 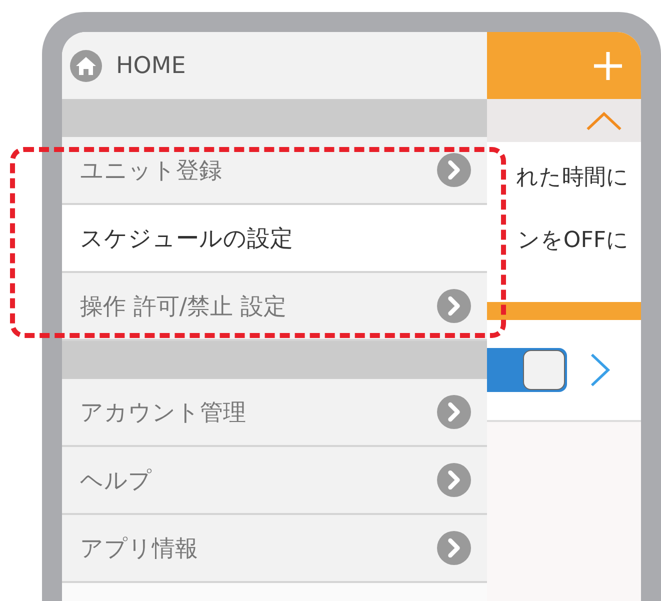 I want to click on plus-icon, so click(x=608, y=65).